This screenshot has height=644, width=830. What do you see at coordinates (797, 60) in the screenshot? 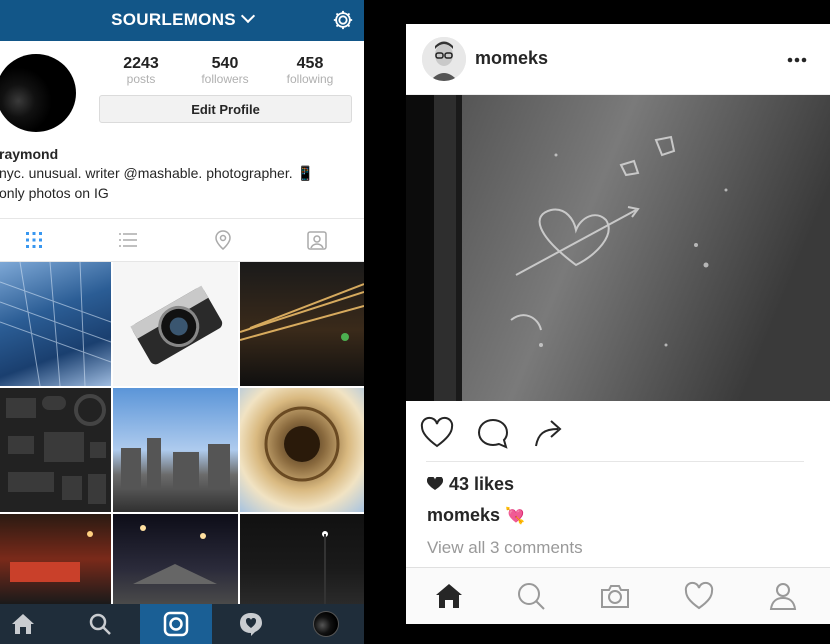
I see `more-options-icon` at bounding box center [797, 60].